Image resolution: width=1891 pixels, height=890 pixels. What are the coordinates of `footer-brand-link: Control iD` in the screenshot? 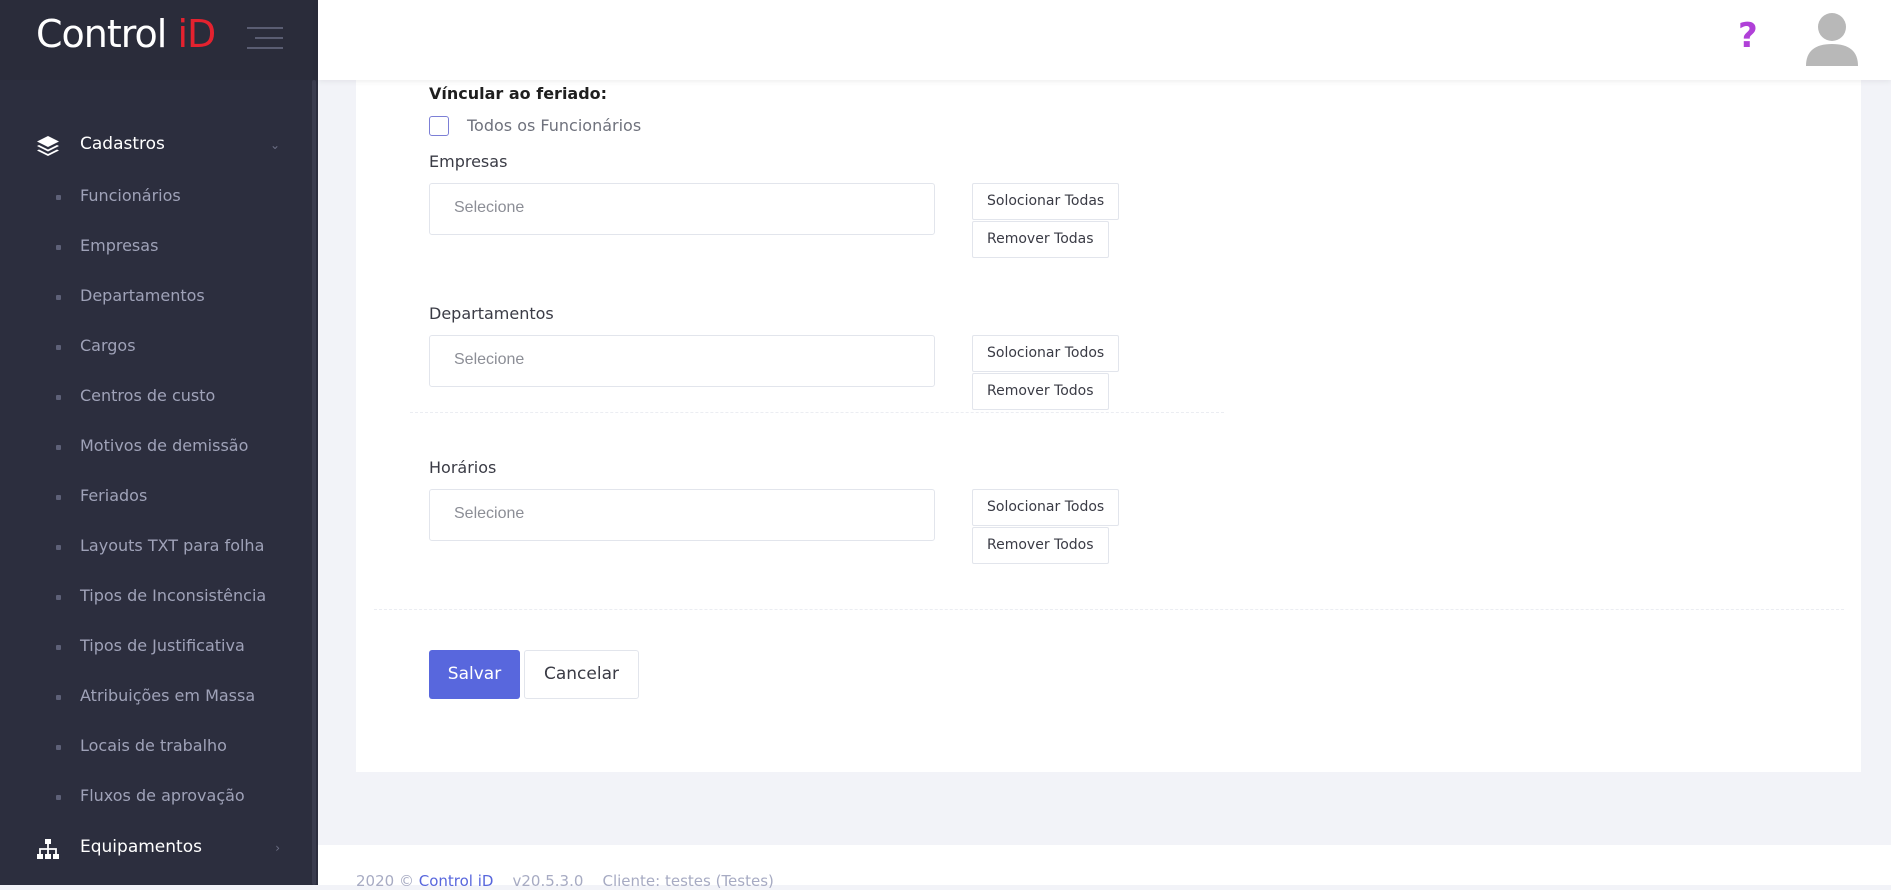 It's located at (456, 881).